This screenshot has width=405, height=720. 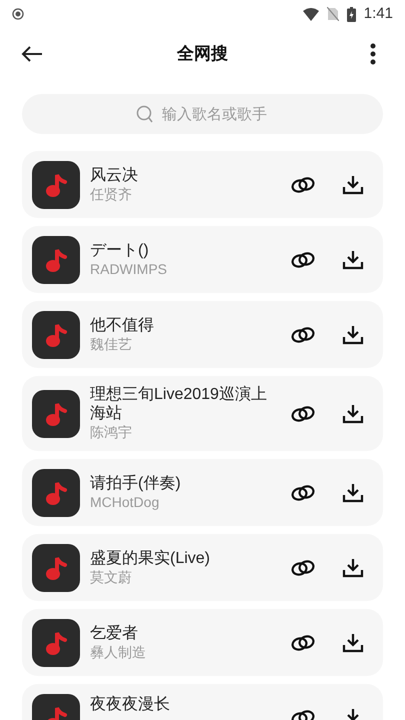 I want to click on arrow-left-icon, so click(x=32, y=54).